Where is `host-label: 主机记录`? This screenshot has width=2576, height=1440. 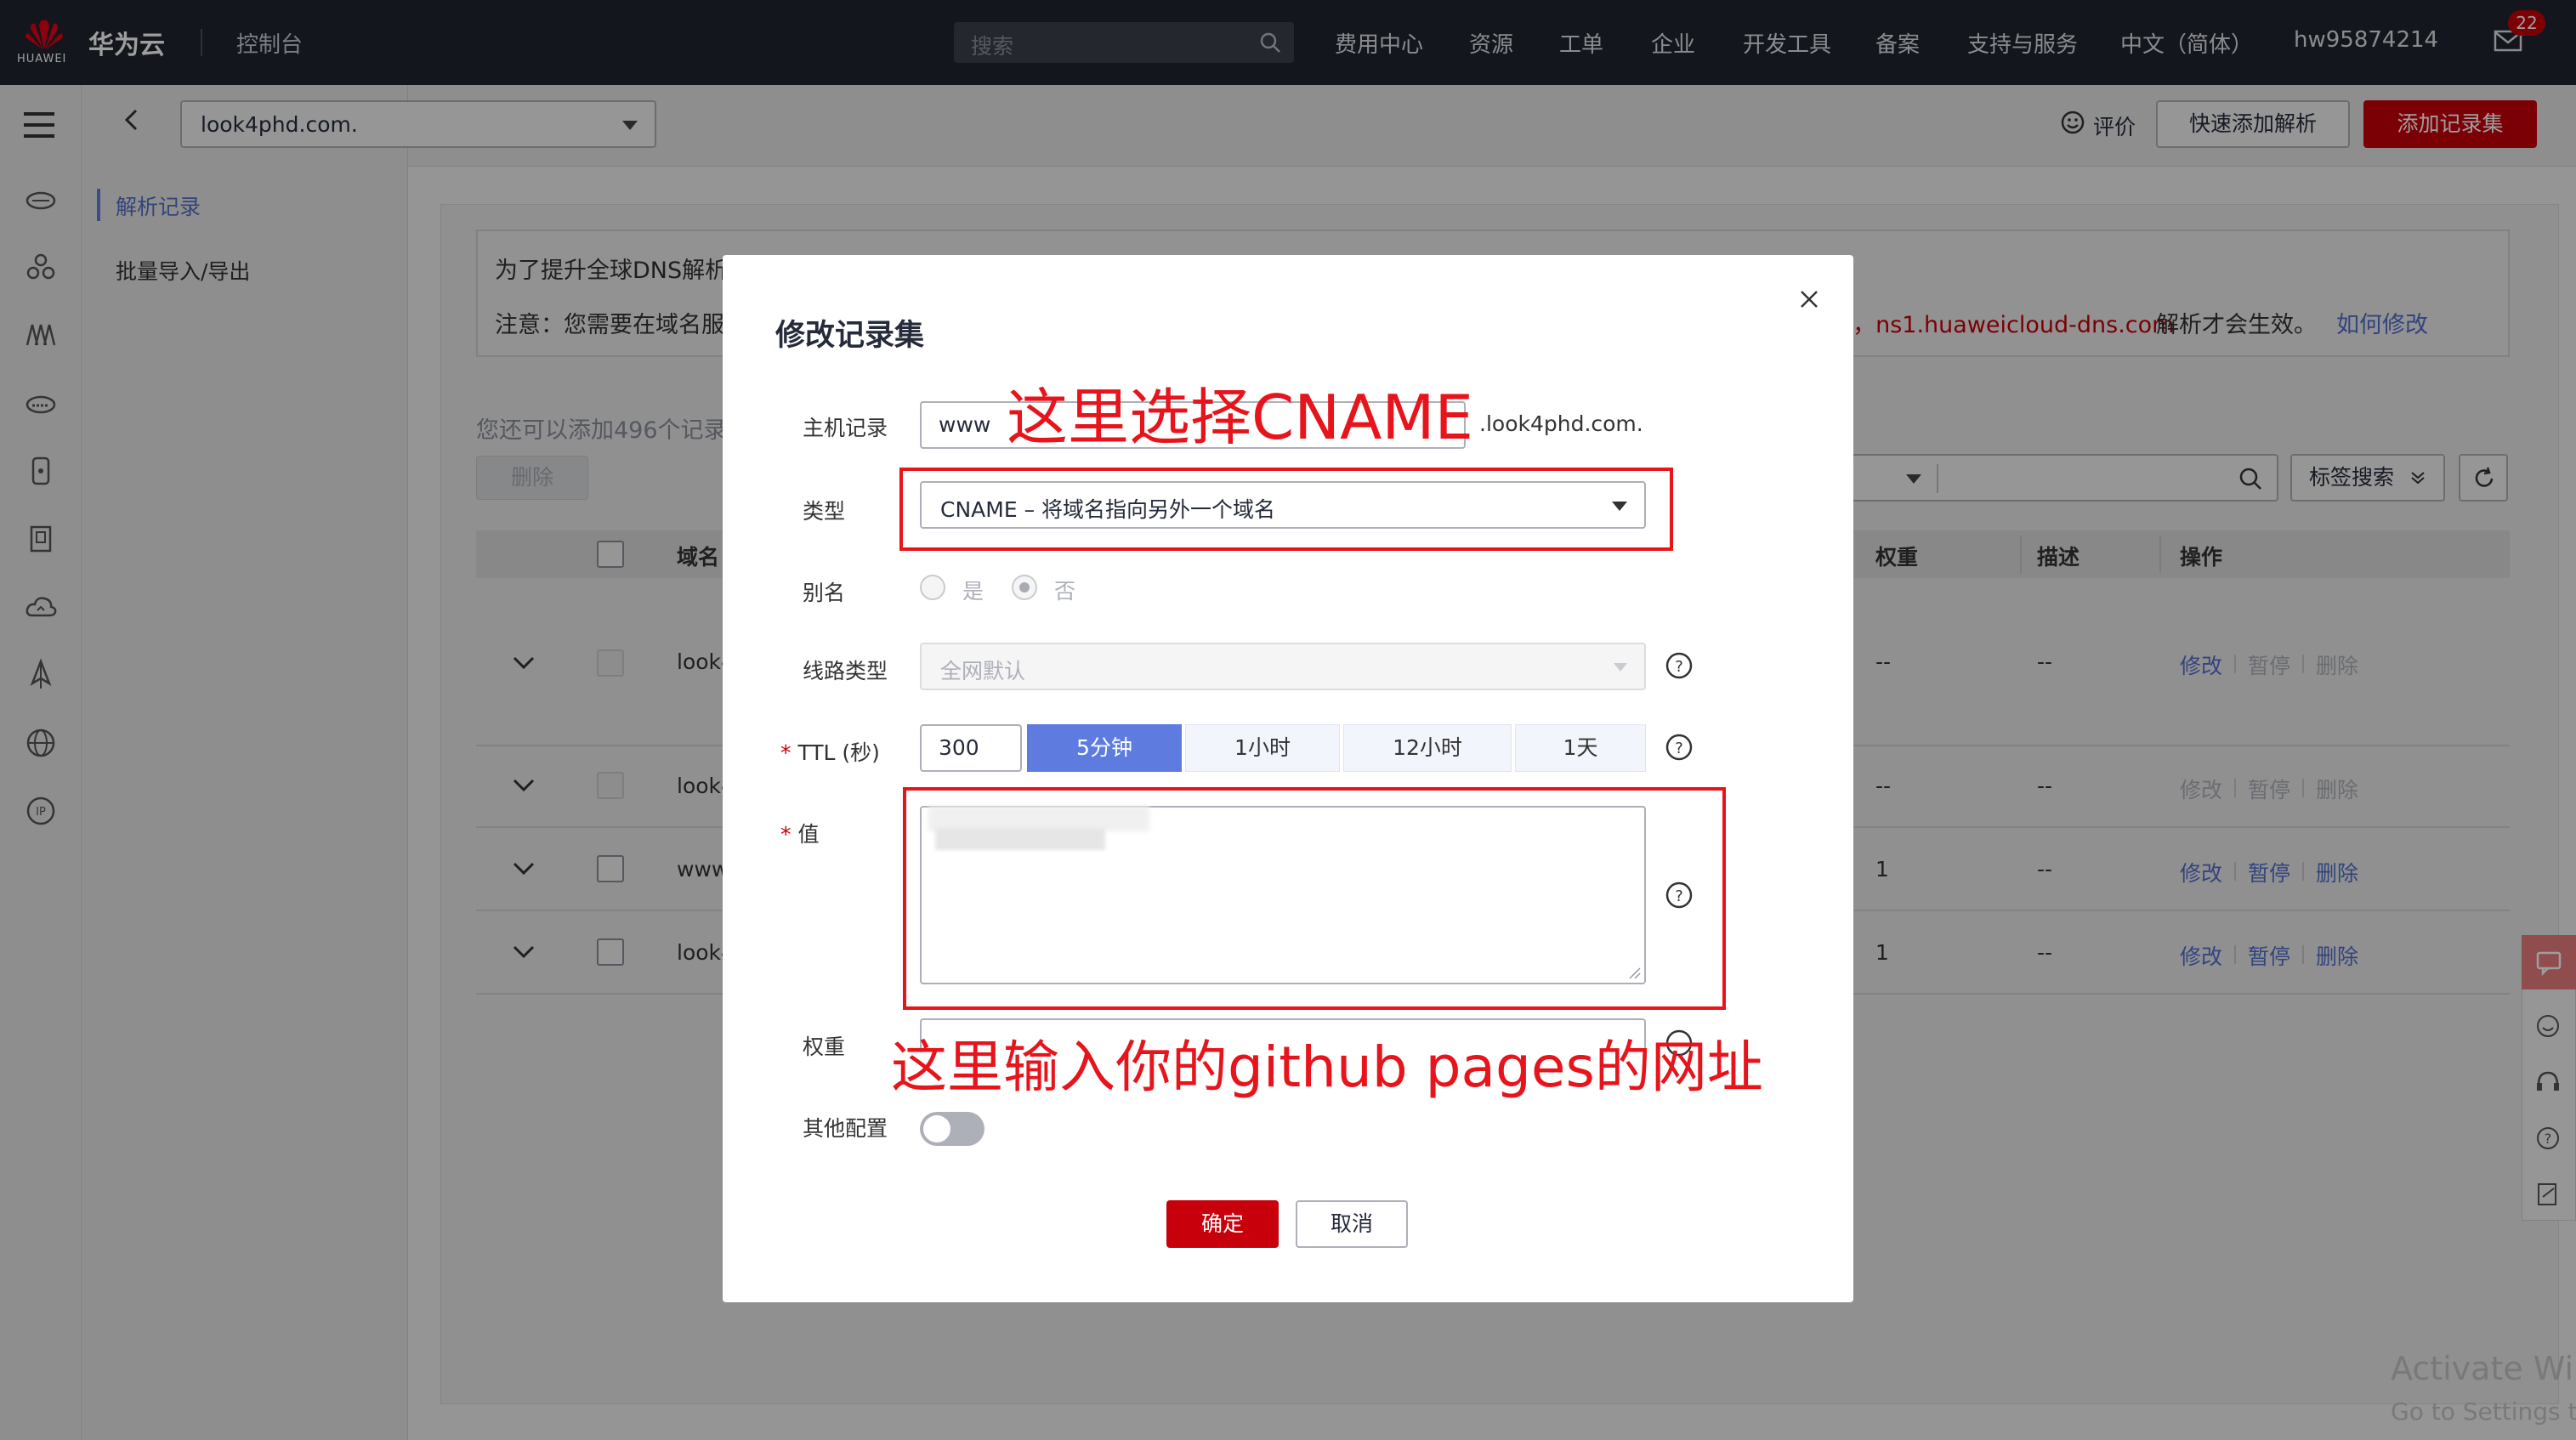 host-label: 主机记录 is located at coordinates (846, 428).